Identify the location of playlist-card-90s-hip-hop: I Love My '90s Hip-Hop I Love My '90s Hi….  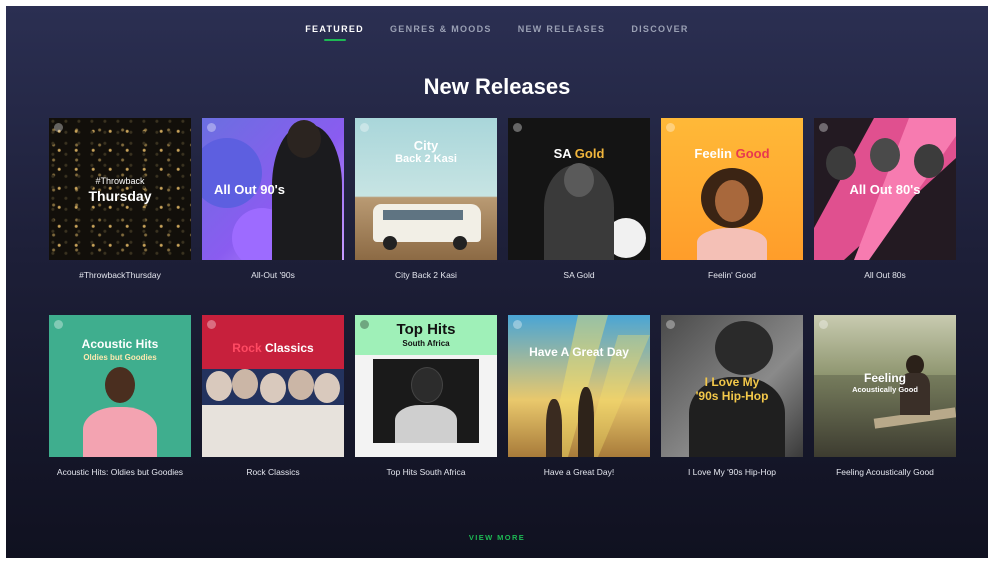
(732, 403).